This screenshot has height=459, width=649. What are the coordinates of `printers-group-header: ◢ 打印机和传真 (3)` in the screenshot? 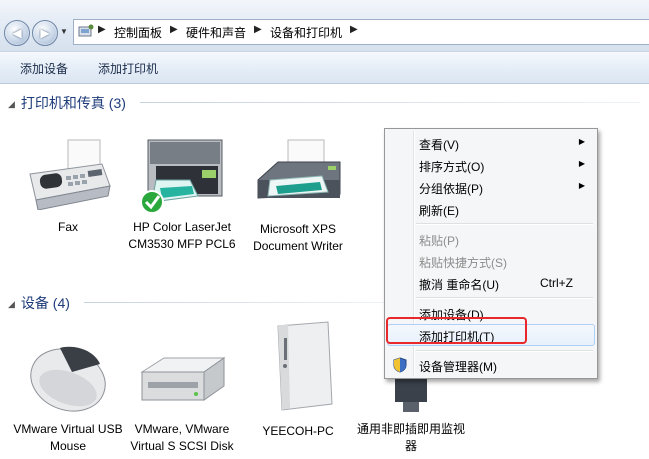 It's located at (67, 103).